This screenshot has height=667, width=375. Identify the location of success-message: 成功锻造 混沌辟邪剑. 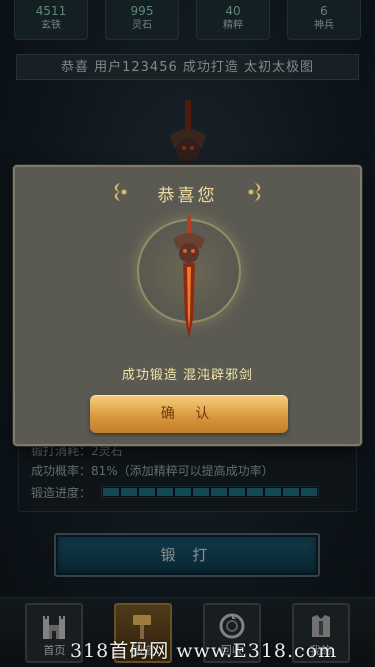
(187, 375).